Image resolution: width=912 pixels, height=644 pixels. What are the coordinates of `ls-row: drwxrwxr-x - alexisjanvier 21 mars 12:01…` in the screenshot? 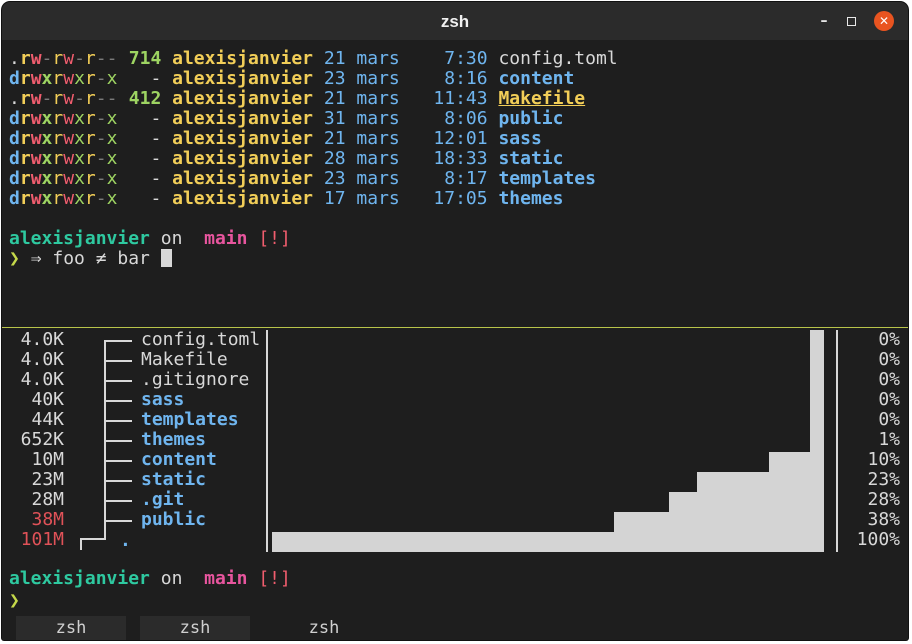 It's located at (275, 139).